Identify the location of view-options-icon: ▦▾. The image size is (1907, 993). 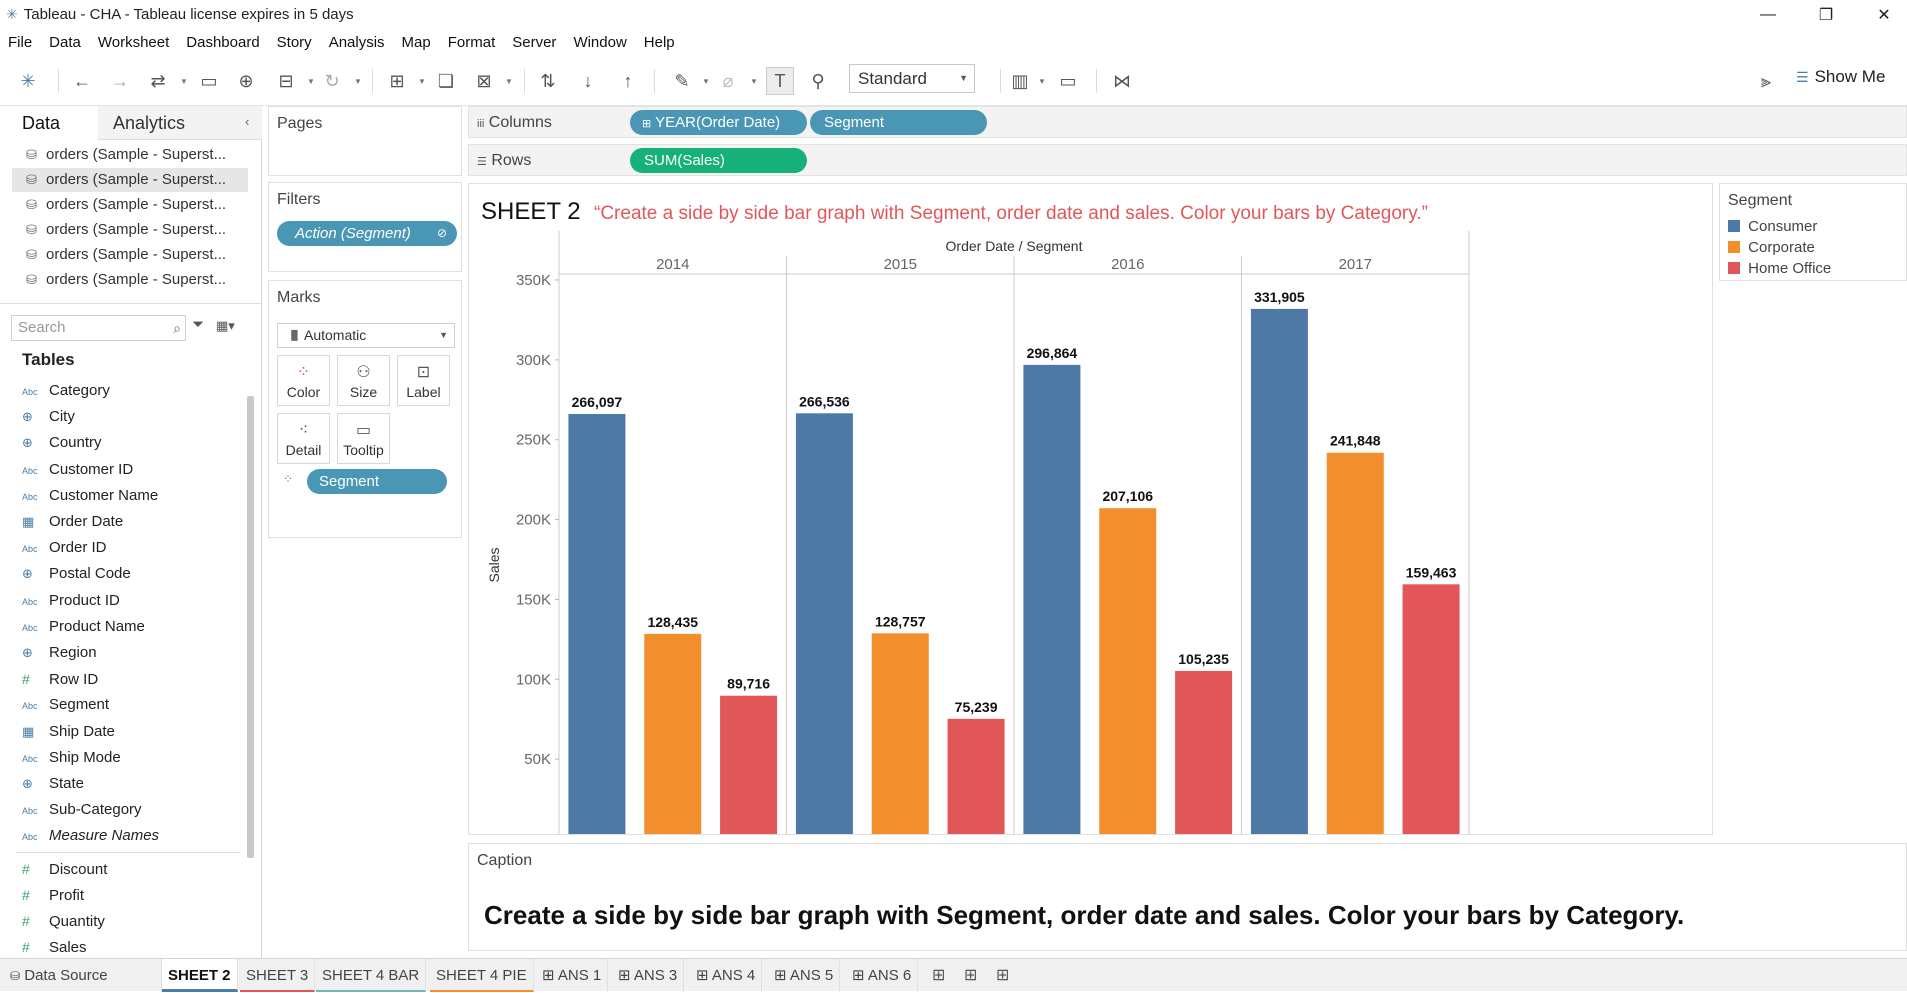
(225, 326).